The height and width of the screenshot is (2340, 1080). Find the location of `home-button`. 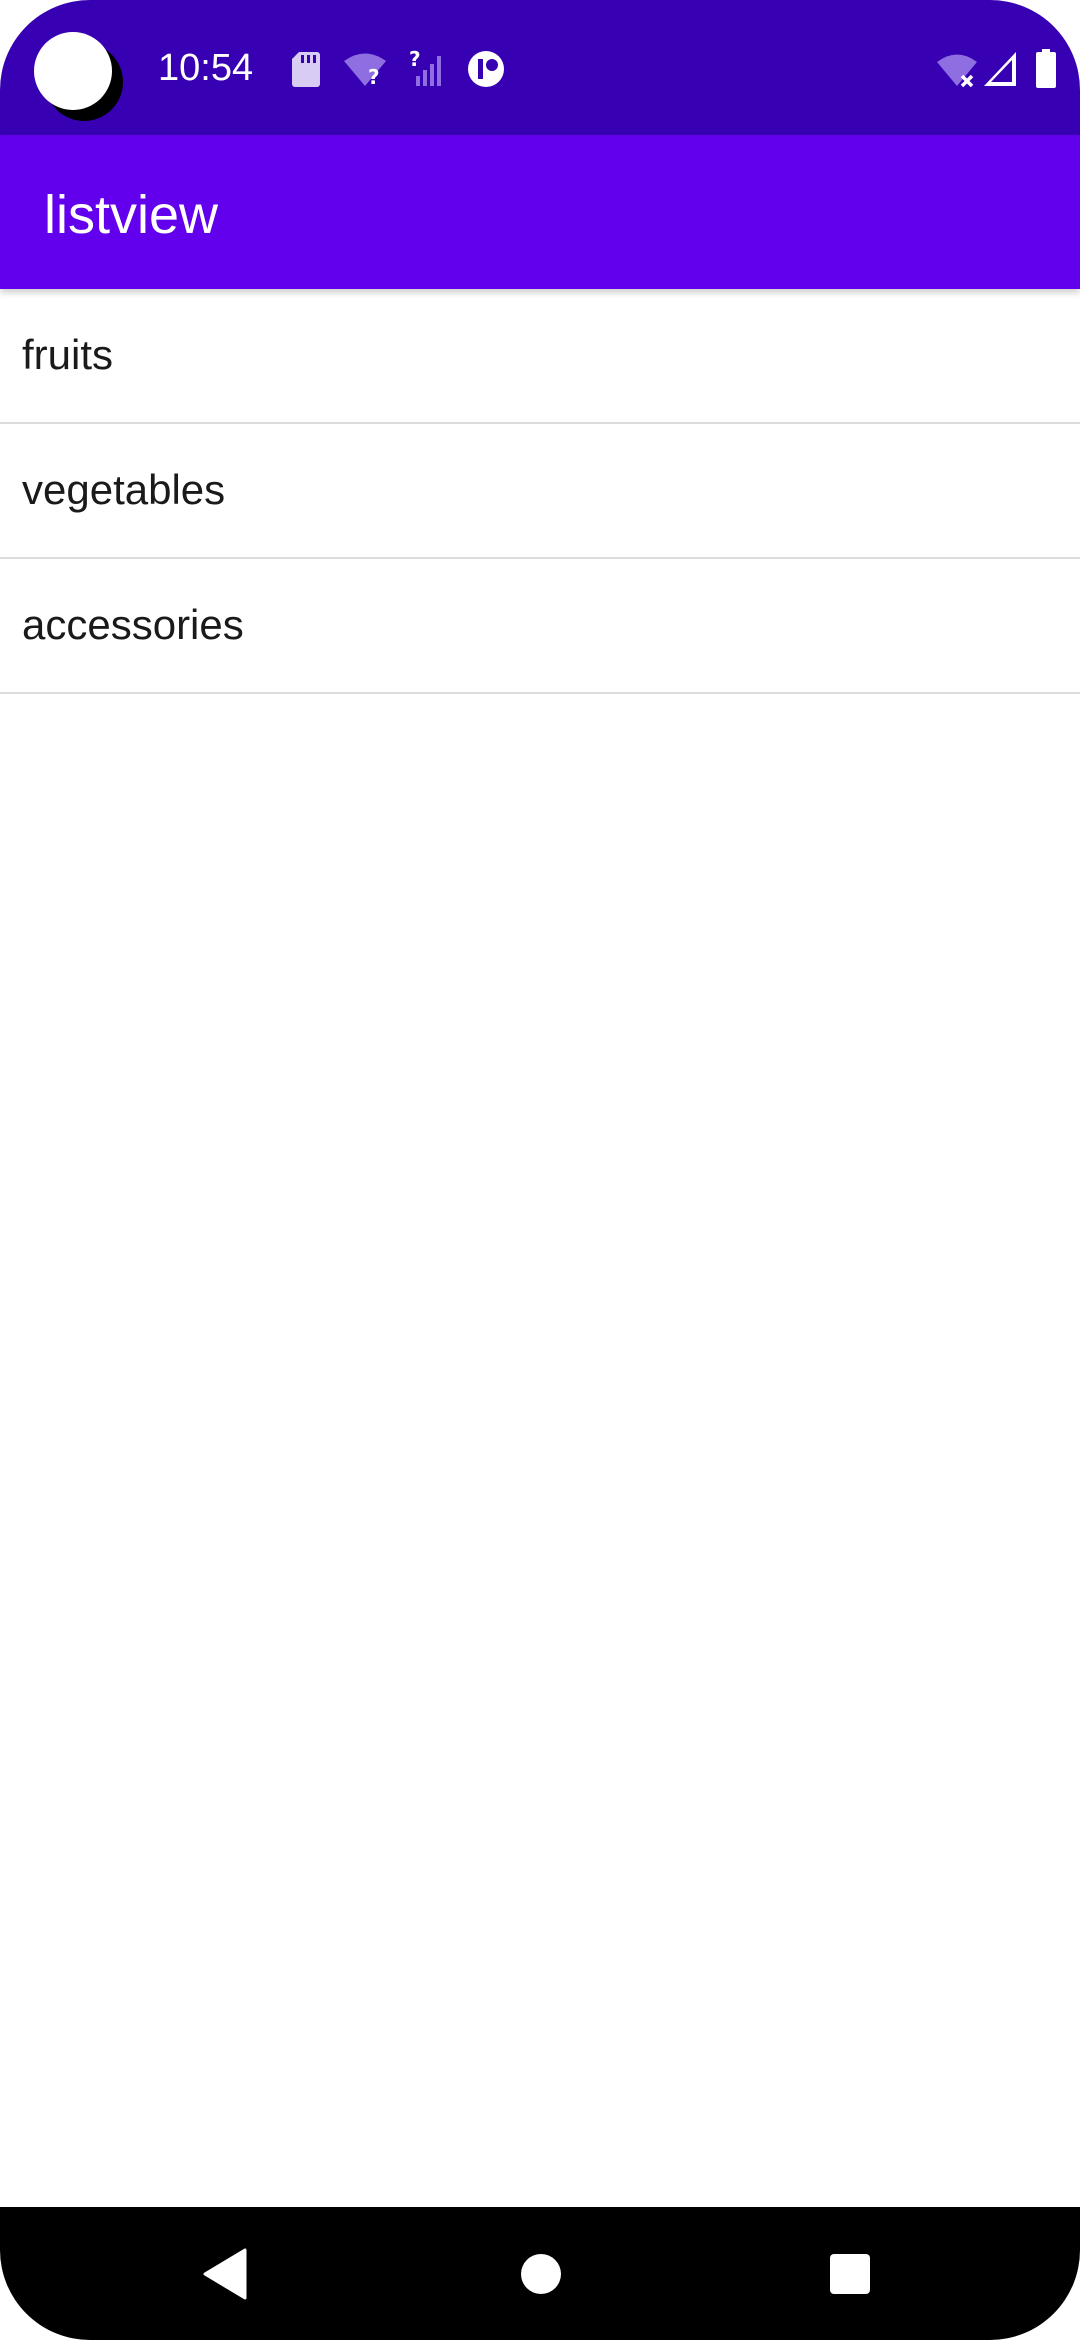

home-button is located at coordinates (541, 2274).